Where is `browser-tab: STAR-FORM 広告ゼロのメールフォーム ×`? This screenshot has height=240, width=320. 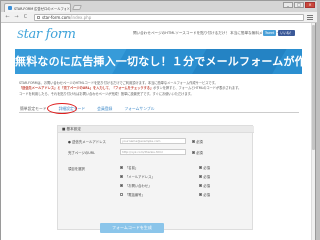
browser-tab: STAR-FORM 広告ゼロのメールフォーム × is located at coordinates (37, 7).